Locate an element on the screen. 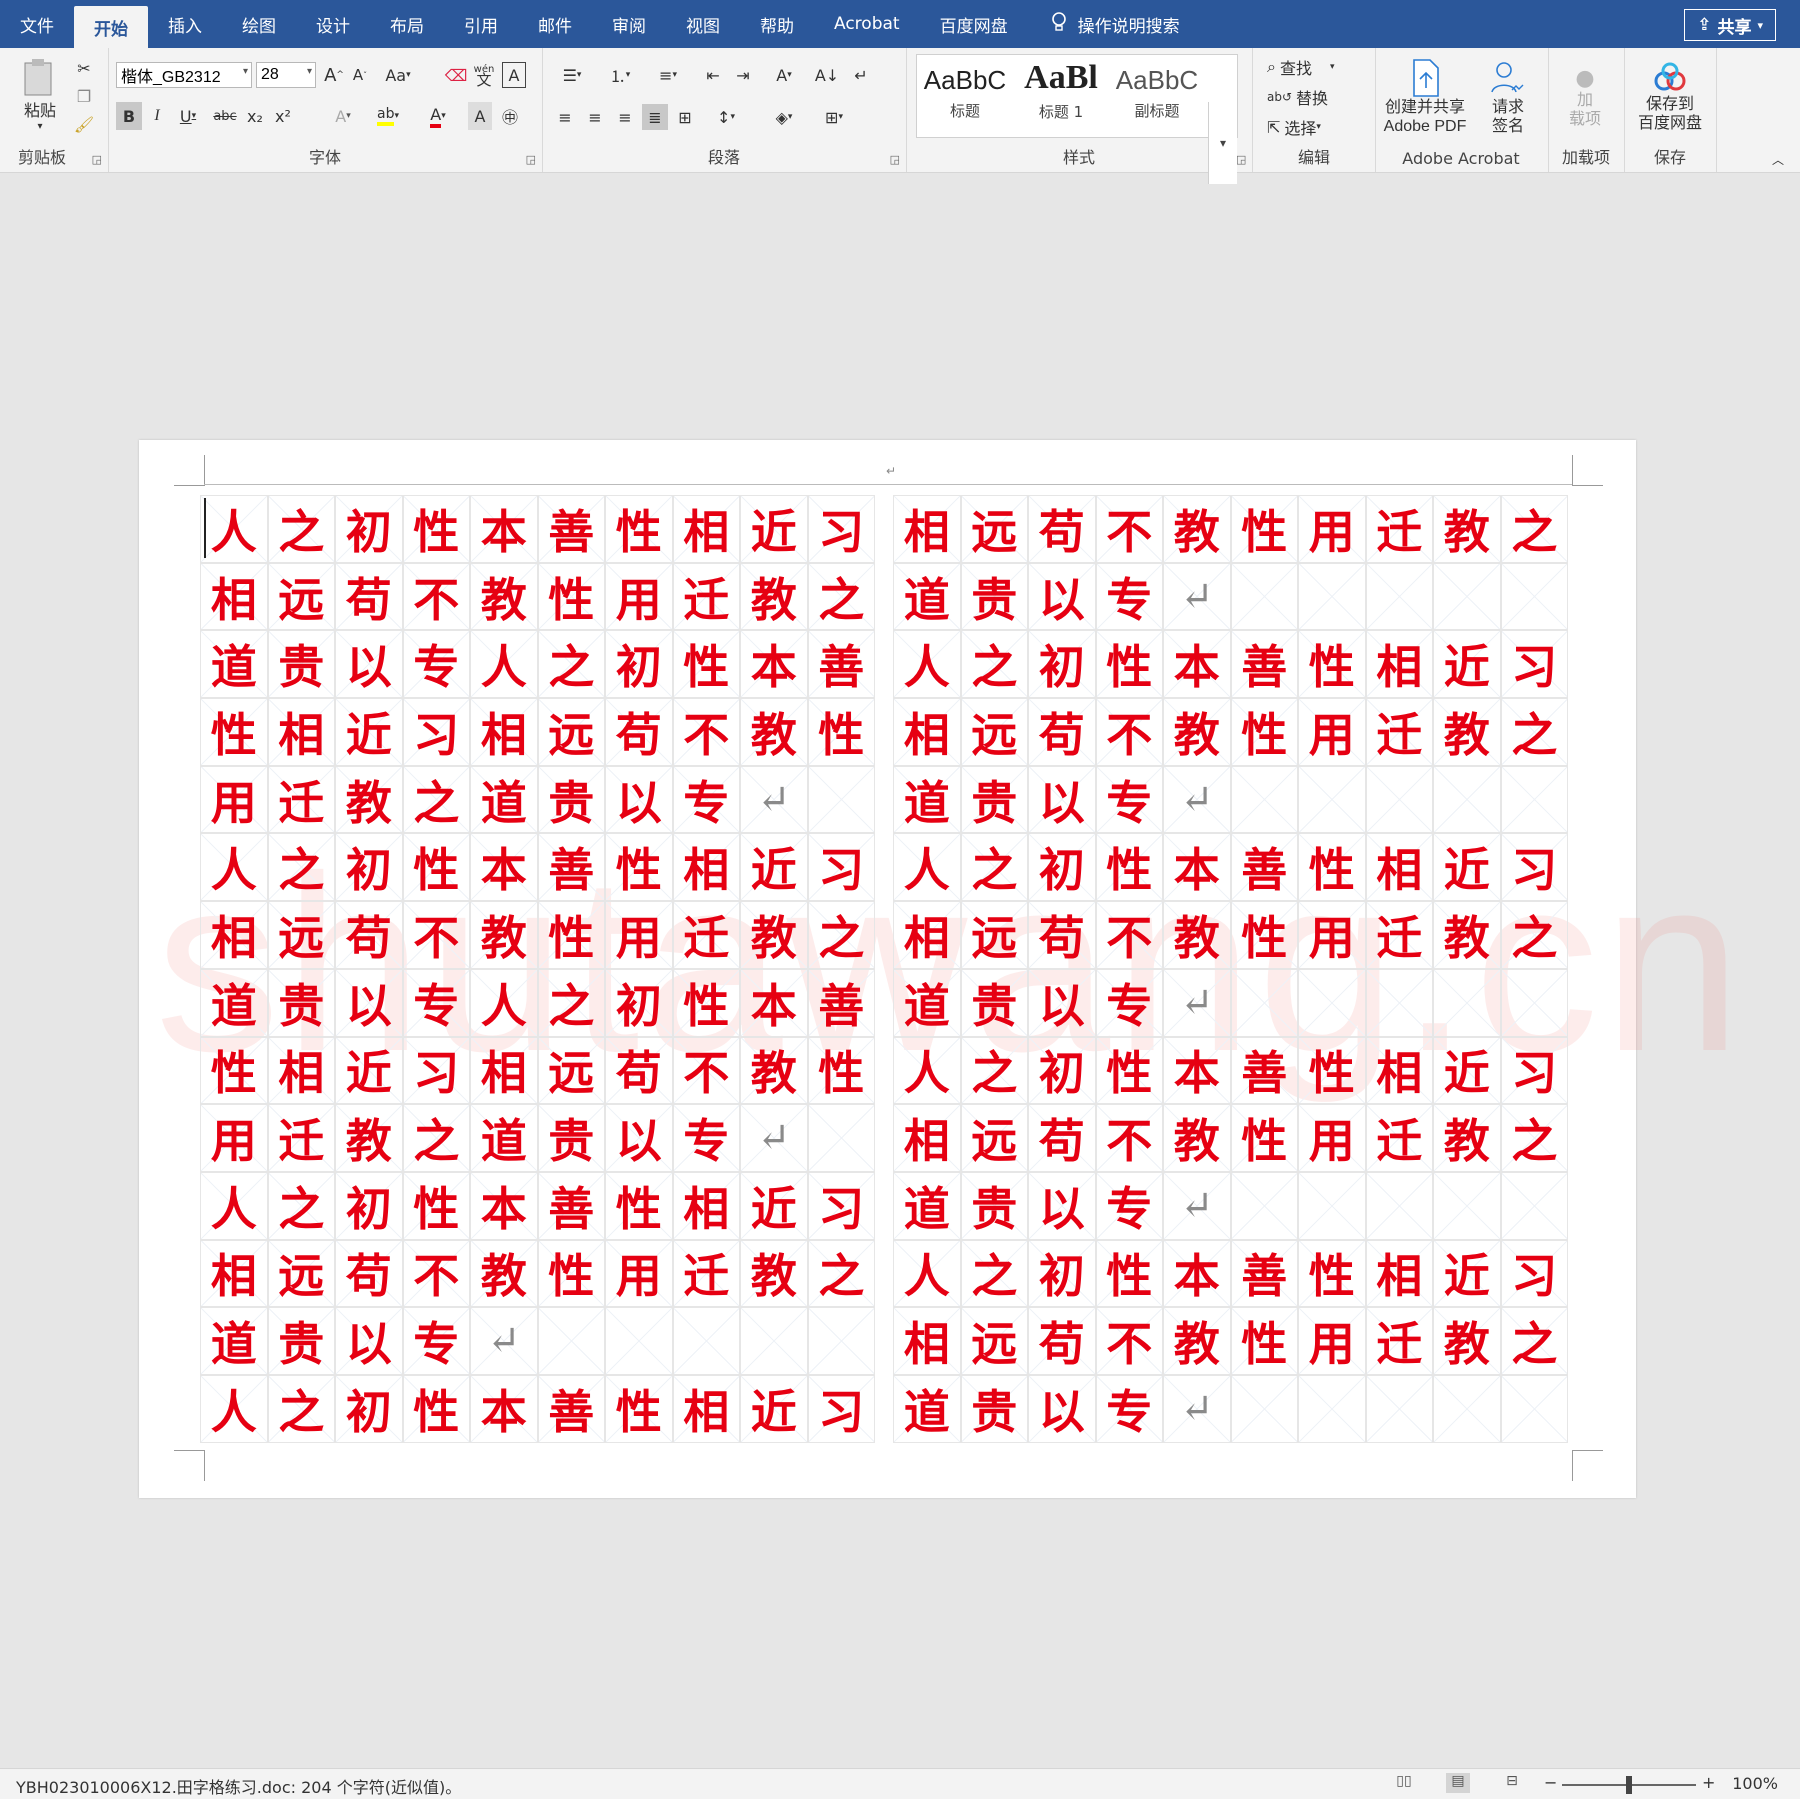 The image size is (1800, 1799). collapse-ribbon-icon: ︿ is located at coordinates (1778, 159).